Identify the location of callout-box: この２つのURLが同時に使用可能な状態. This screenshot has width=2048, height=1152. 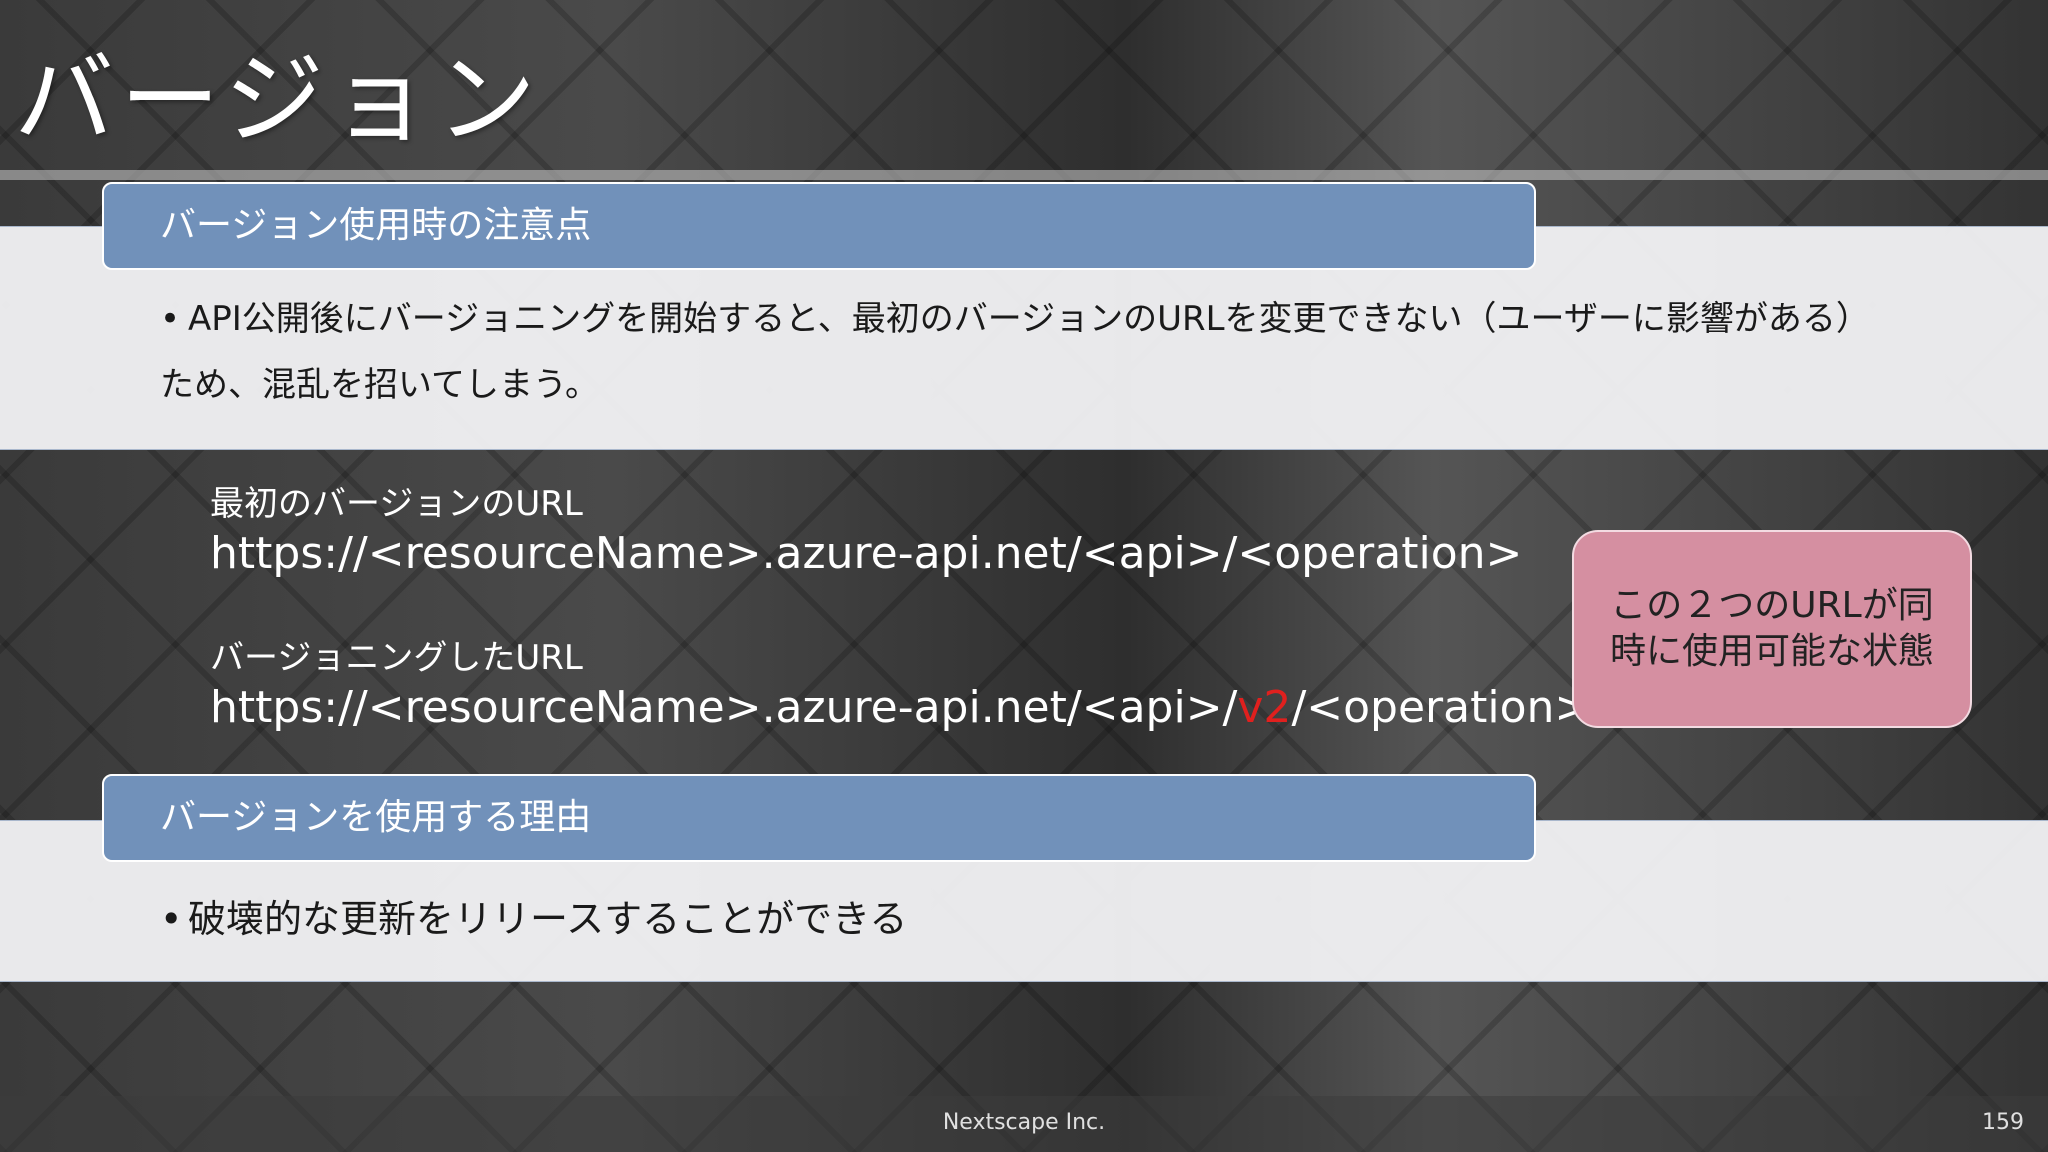
(1772, 629).